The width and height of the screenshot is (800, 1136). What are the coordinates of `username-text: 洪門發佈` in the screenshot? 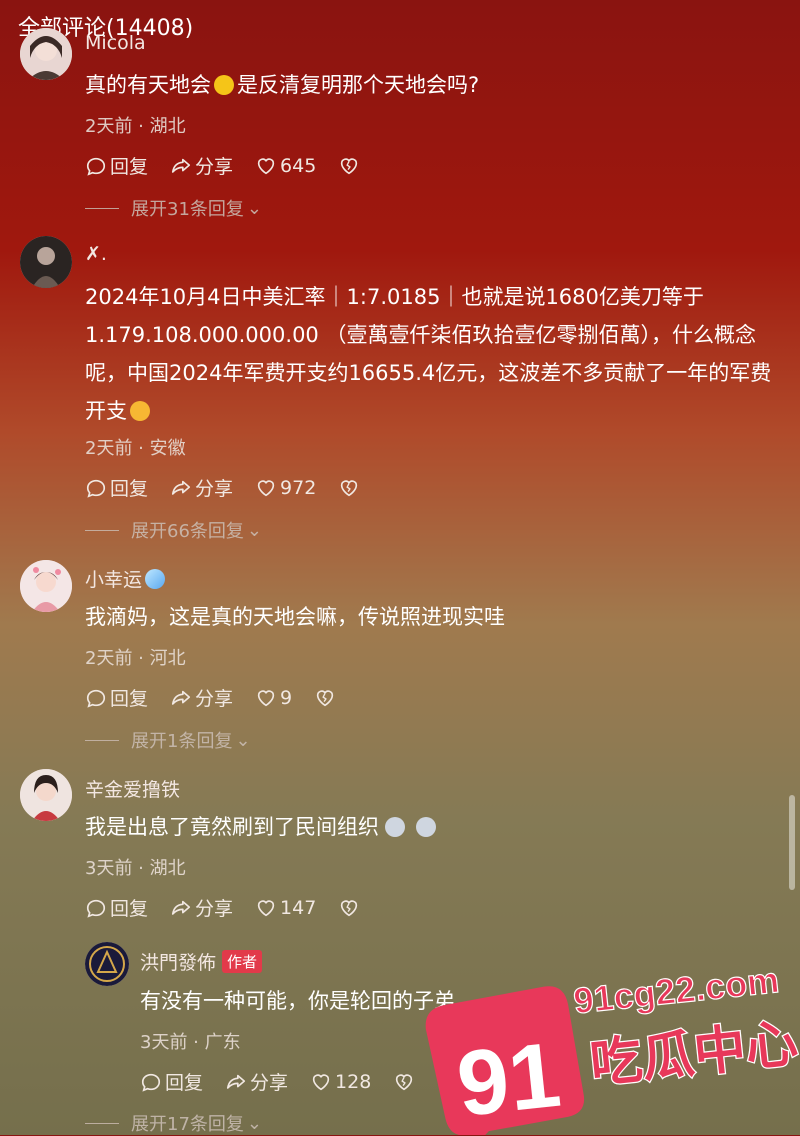 It's located at (178, 963).